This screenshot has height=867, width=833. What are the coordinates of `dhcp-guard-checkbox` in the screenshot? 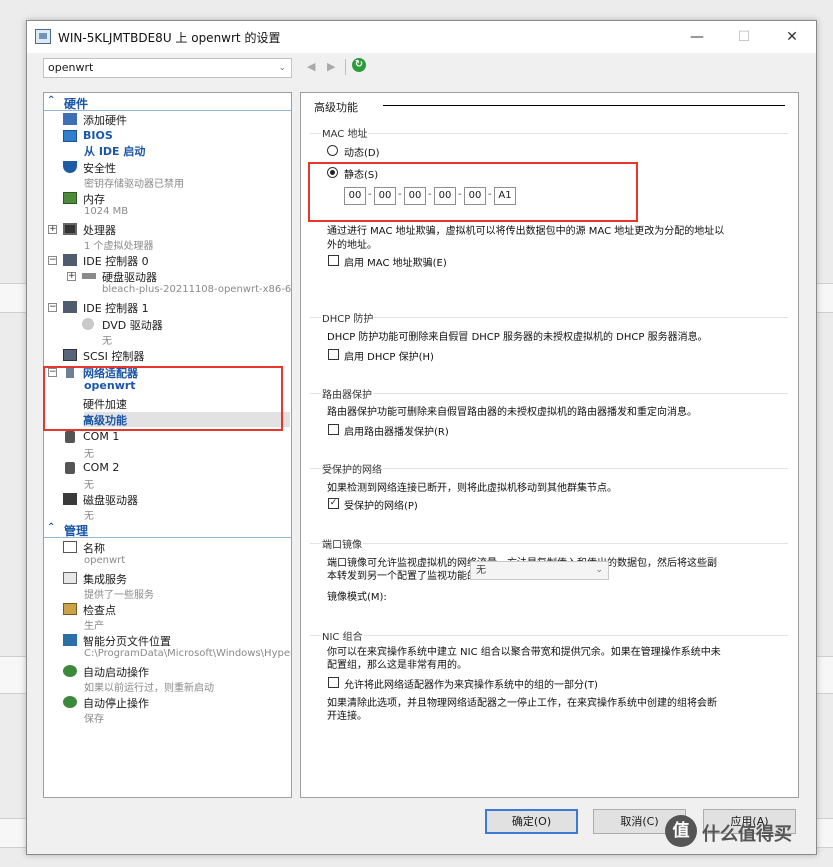 It's located at (333, 354).